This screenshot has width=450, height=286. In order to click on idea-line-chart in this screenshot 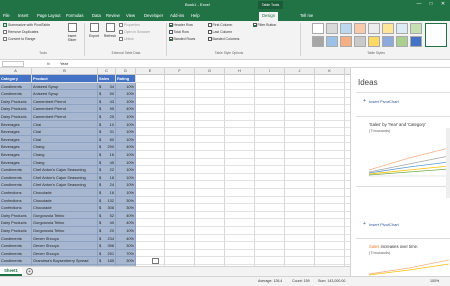, I will do `click(409, 158)`.